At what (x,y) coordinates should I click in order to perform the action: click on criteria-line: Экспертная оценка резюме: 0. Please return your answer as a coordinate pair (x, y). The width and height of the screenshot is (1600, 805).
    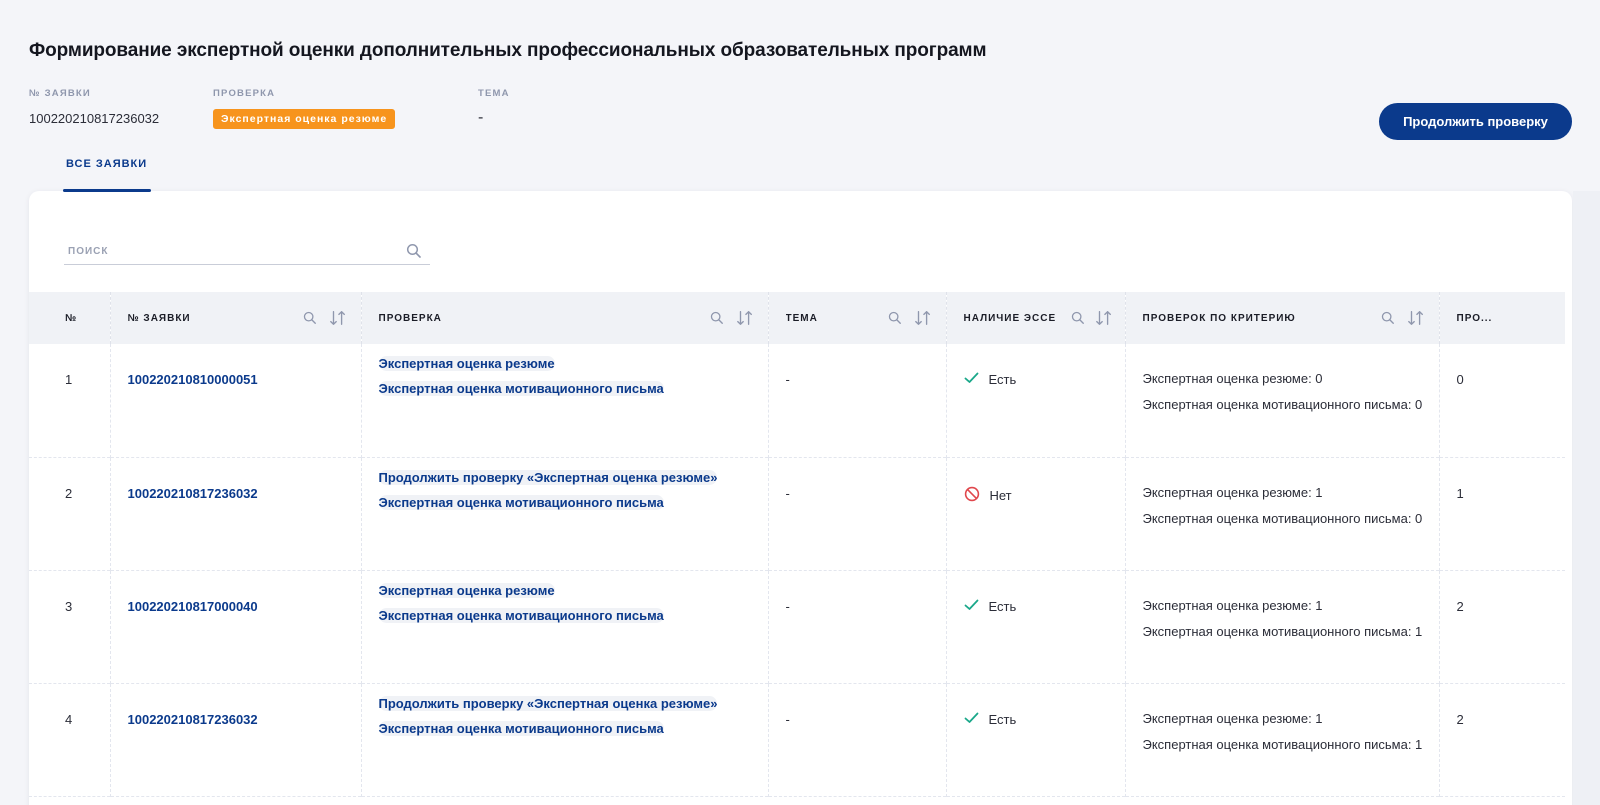
    Looking at the image, I should click on (1232, 378).